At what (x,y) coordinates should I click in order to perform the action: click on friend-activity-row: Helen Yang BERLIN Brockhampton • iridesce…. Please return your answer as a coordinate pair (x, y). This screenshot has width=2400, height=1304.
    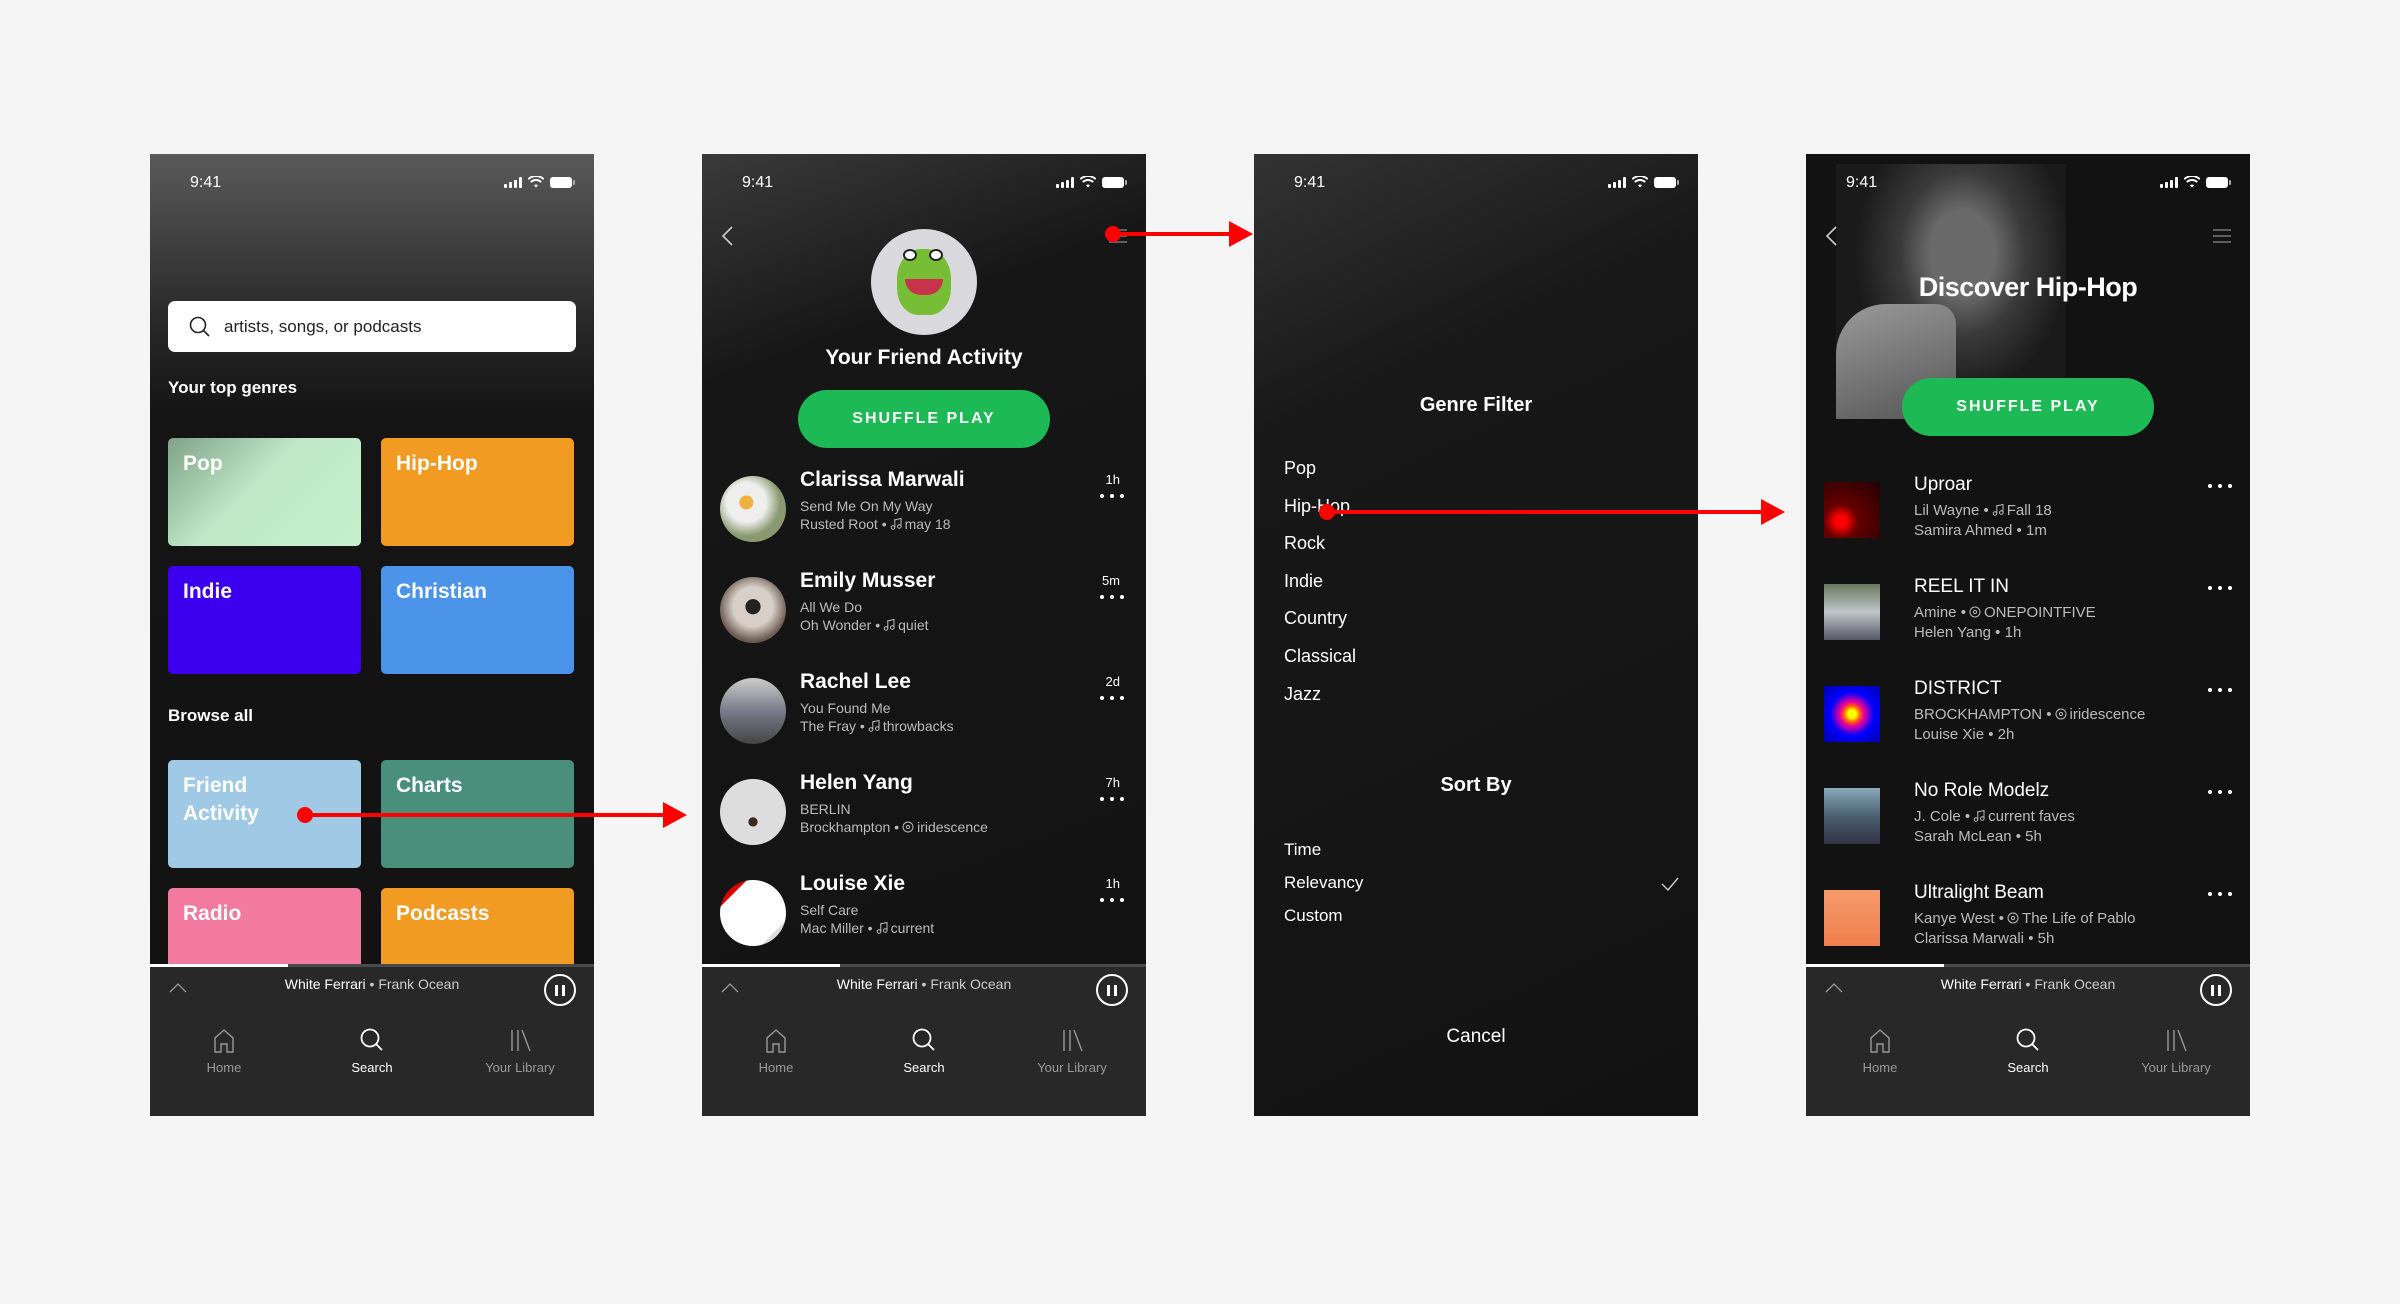
    Looking at the image, I should click on (924, 811).